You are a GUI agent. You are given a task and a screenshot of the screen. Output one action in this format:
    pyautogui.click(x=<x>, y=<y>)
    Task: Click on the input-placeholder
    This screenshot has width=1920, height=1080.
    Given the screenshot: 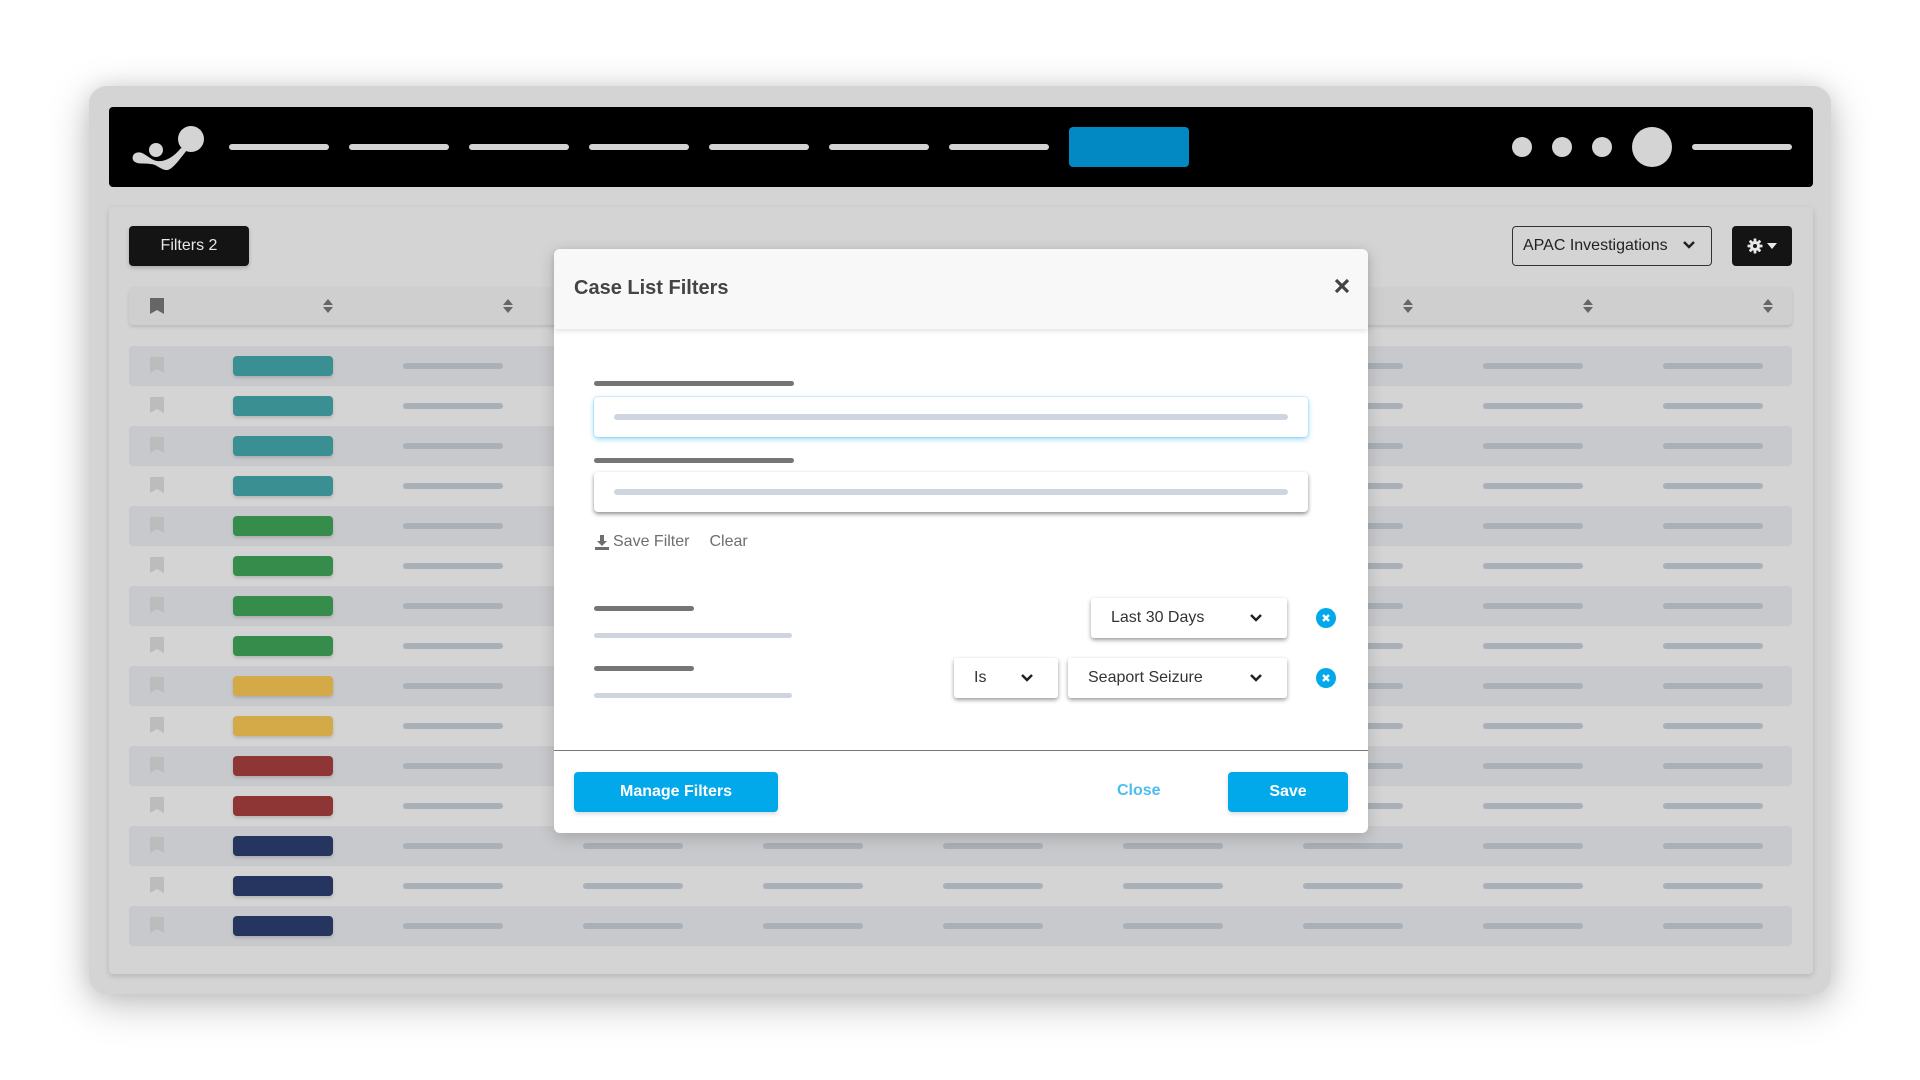 What is the action you would take?
    pyautogui.click(x=951, y=492)
    